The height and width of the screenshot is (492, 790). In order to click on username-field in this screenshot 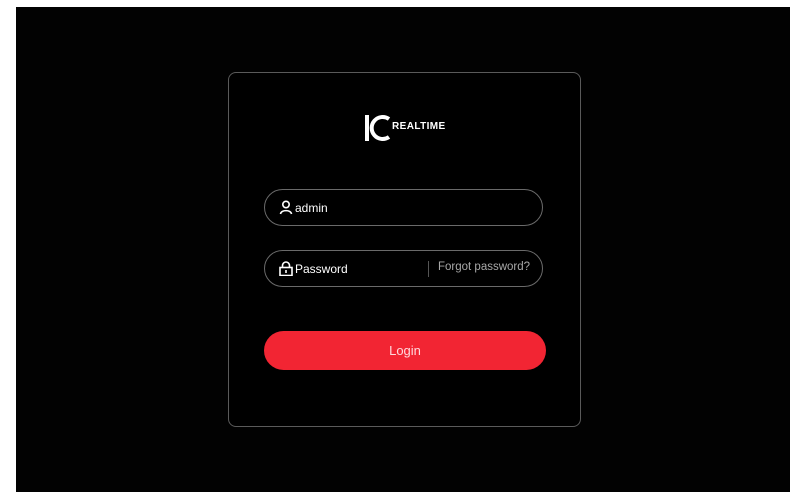, I will do `click(403, 207)`.